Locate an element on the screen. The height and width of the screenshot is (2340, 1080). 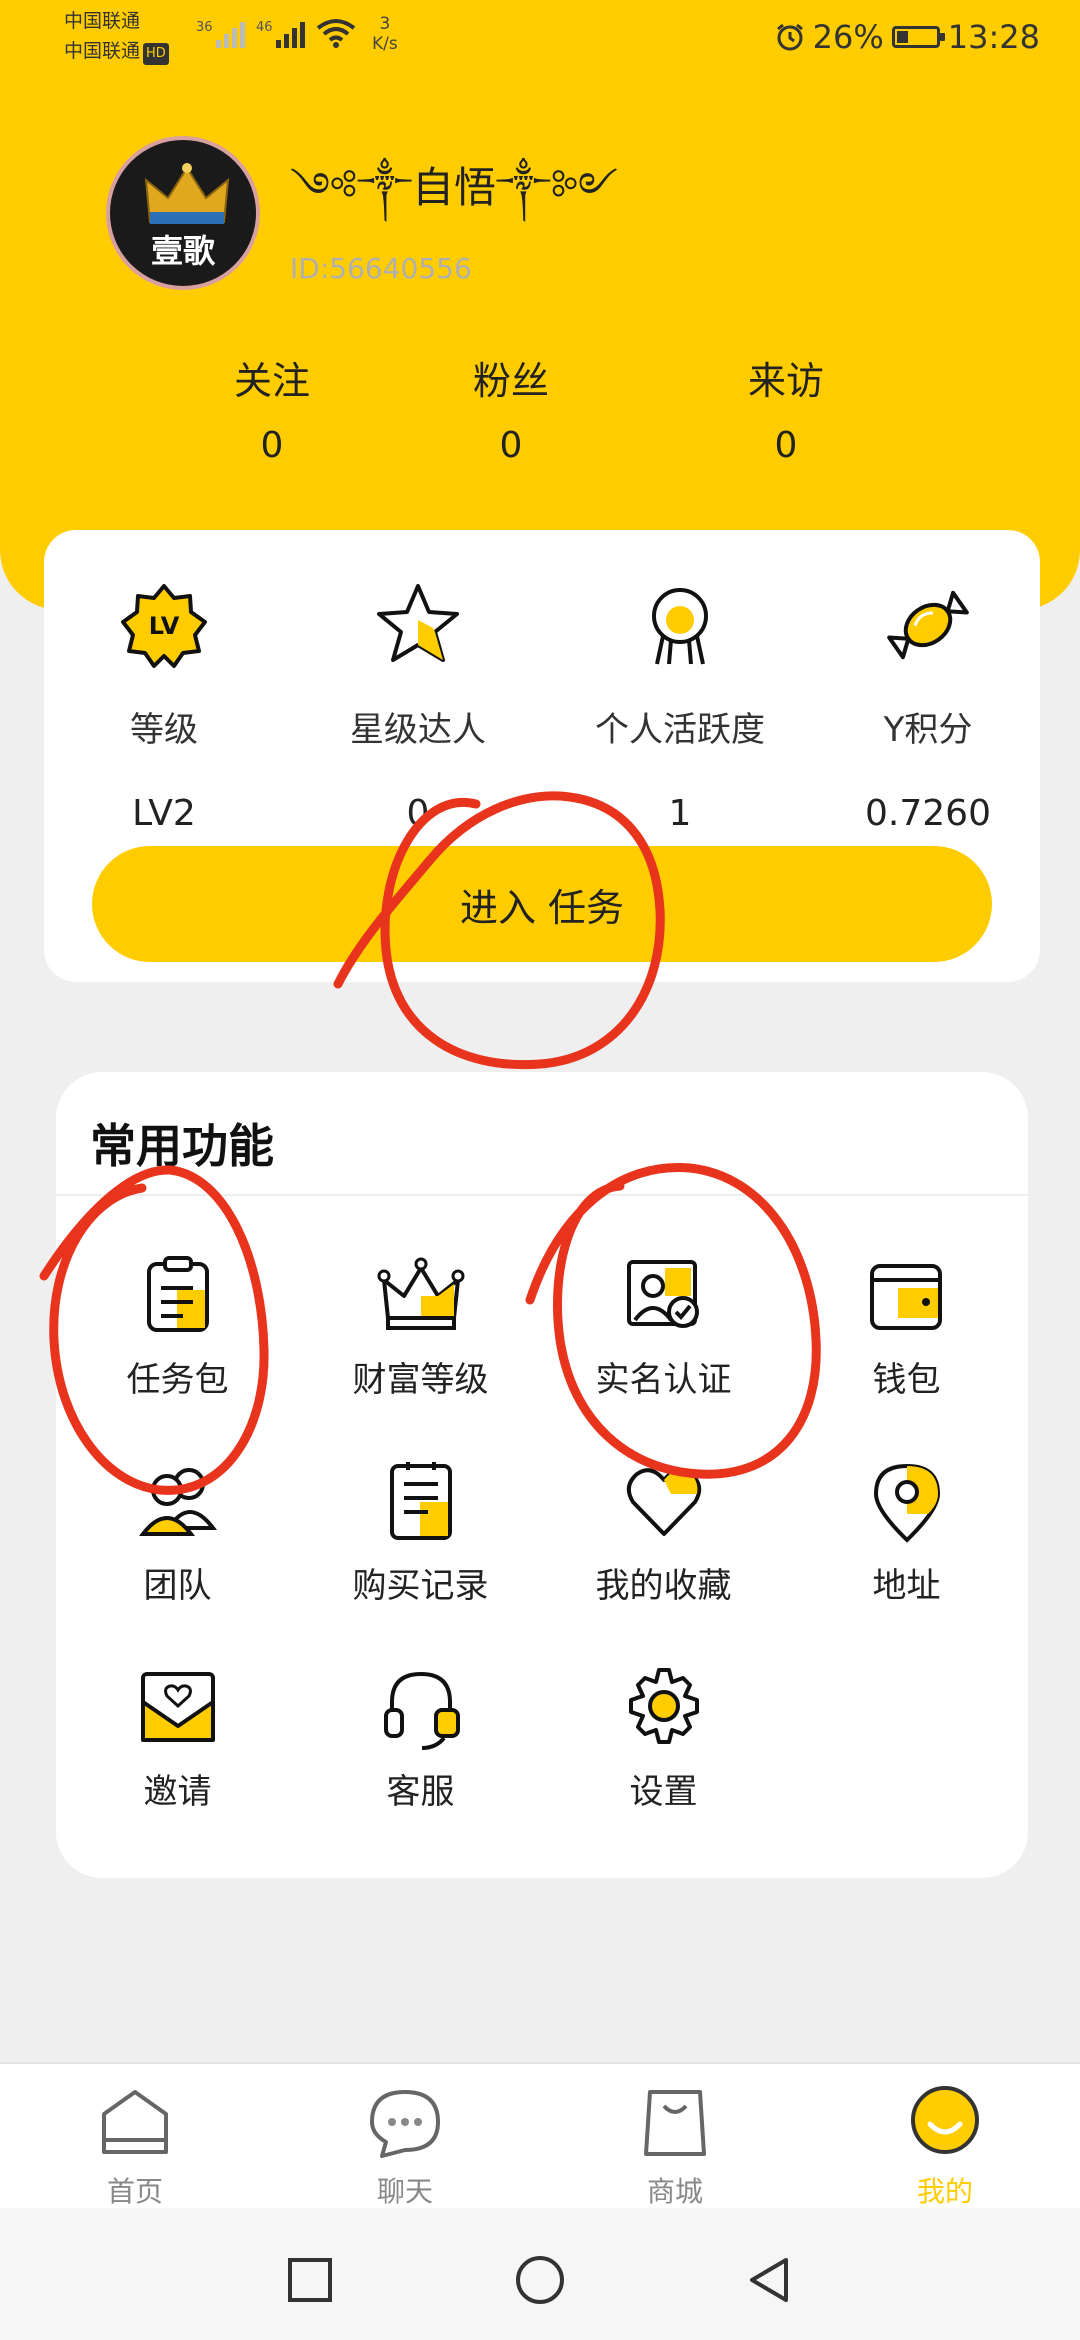
location-icon is located at coordinates (906, 1503).